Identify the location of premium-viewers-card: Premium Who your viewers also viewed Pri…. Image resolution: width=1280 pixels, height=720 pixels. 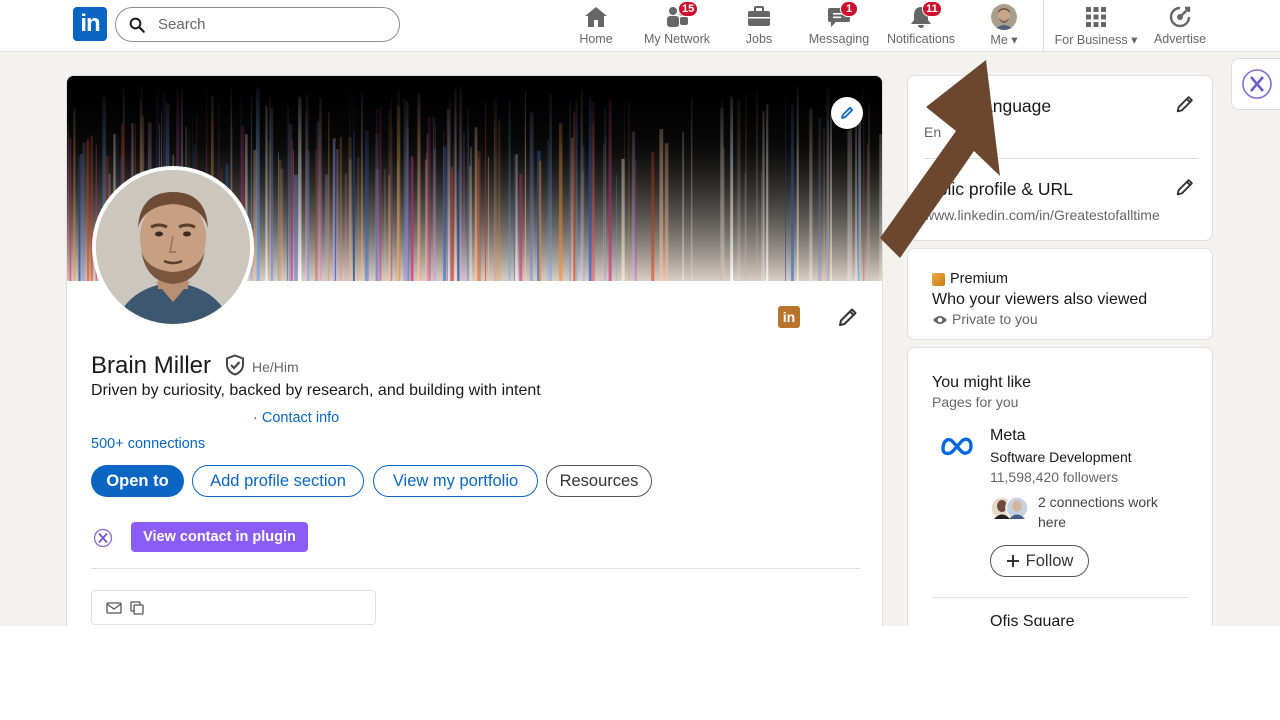
(1060, 294).